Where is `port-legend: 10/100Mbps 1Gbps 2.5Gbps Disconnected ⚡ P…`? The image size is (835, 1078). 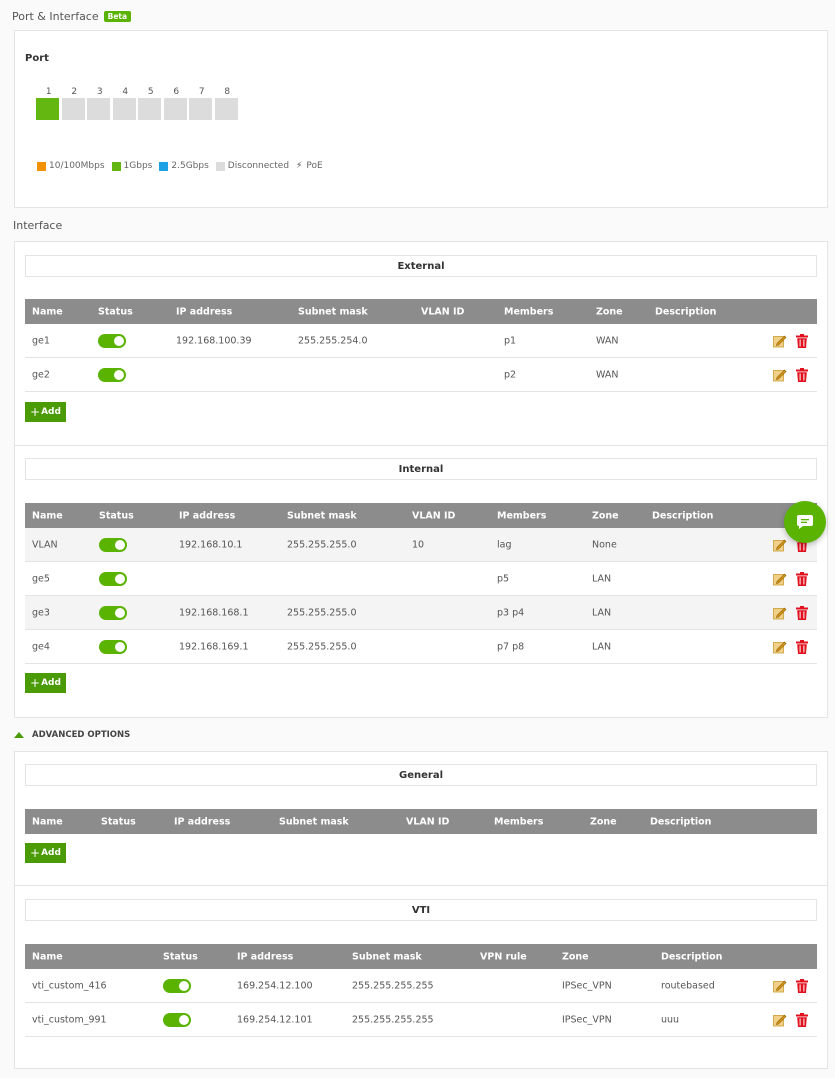
port-legend: 10/100Mbps 1Gbps 2.5Gbps Disconnected ⚡ P… is located at coordinates (183, 166).